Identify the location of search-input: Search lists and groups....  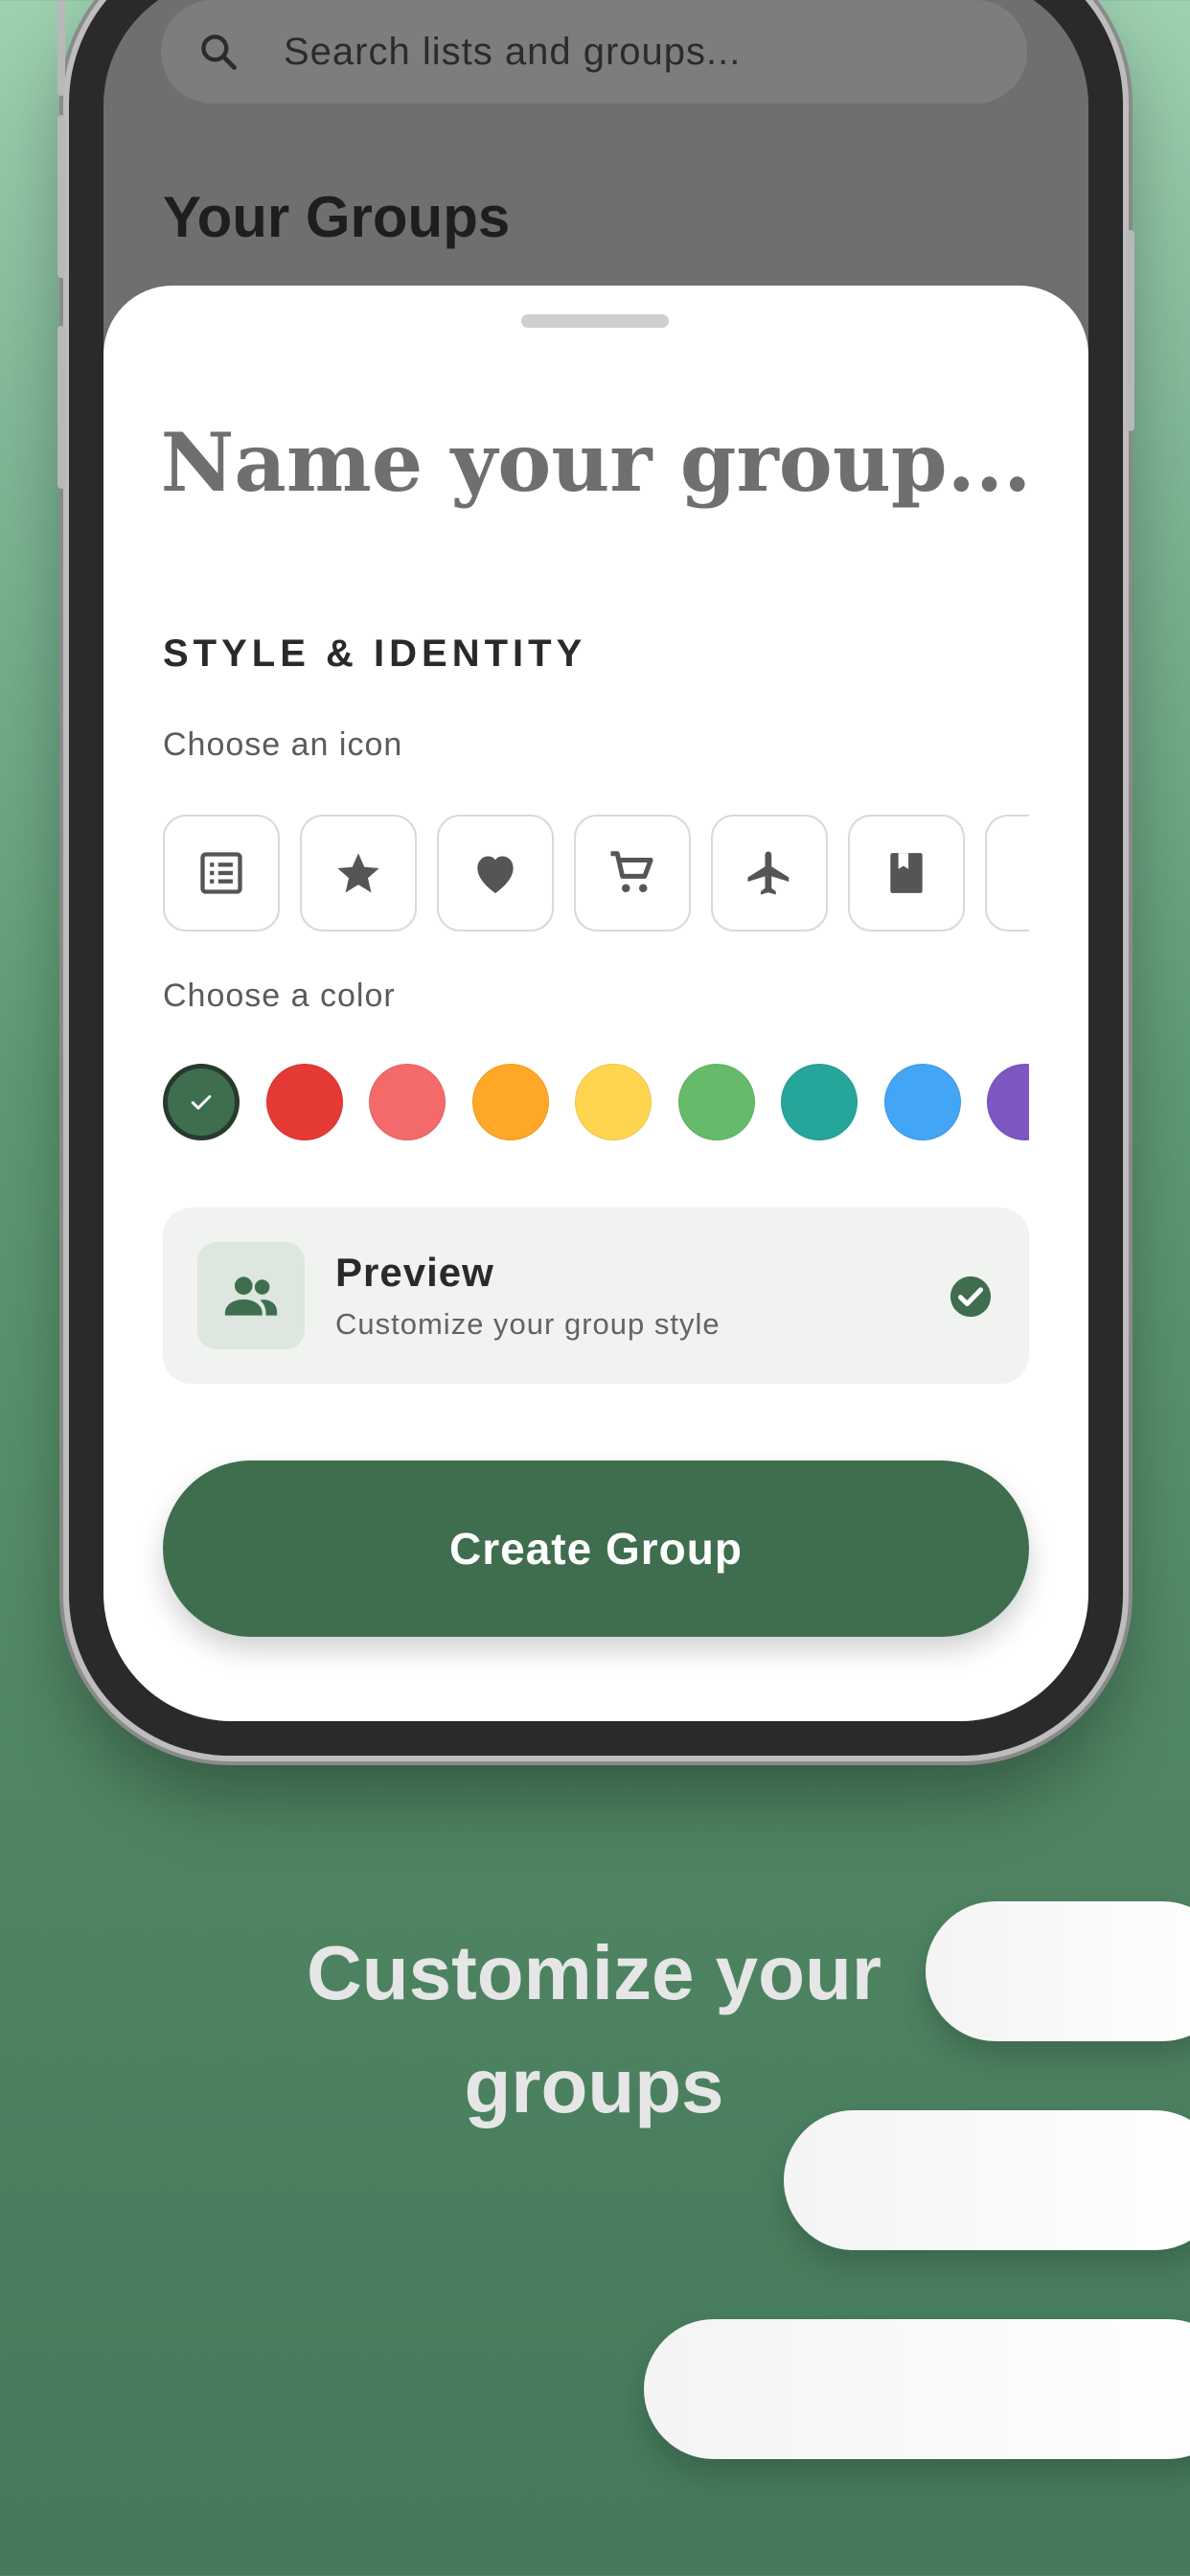
(594, 52).